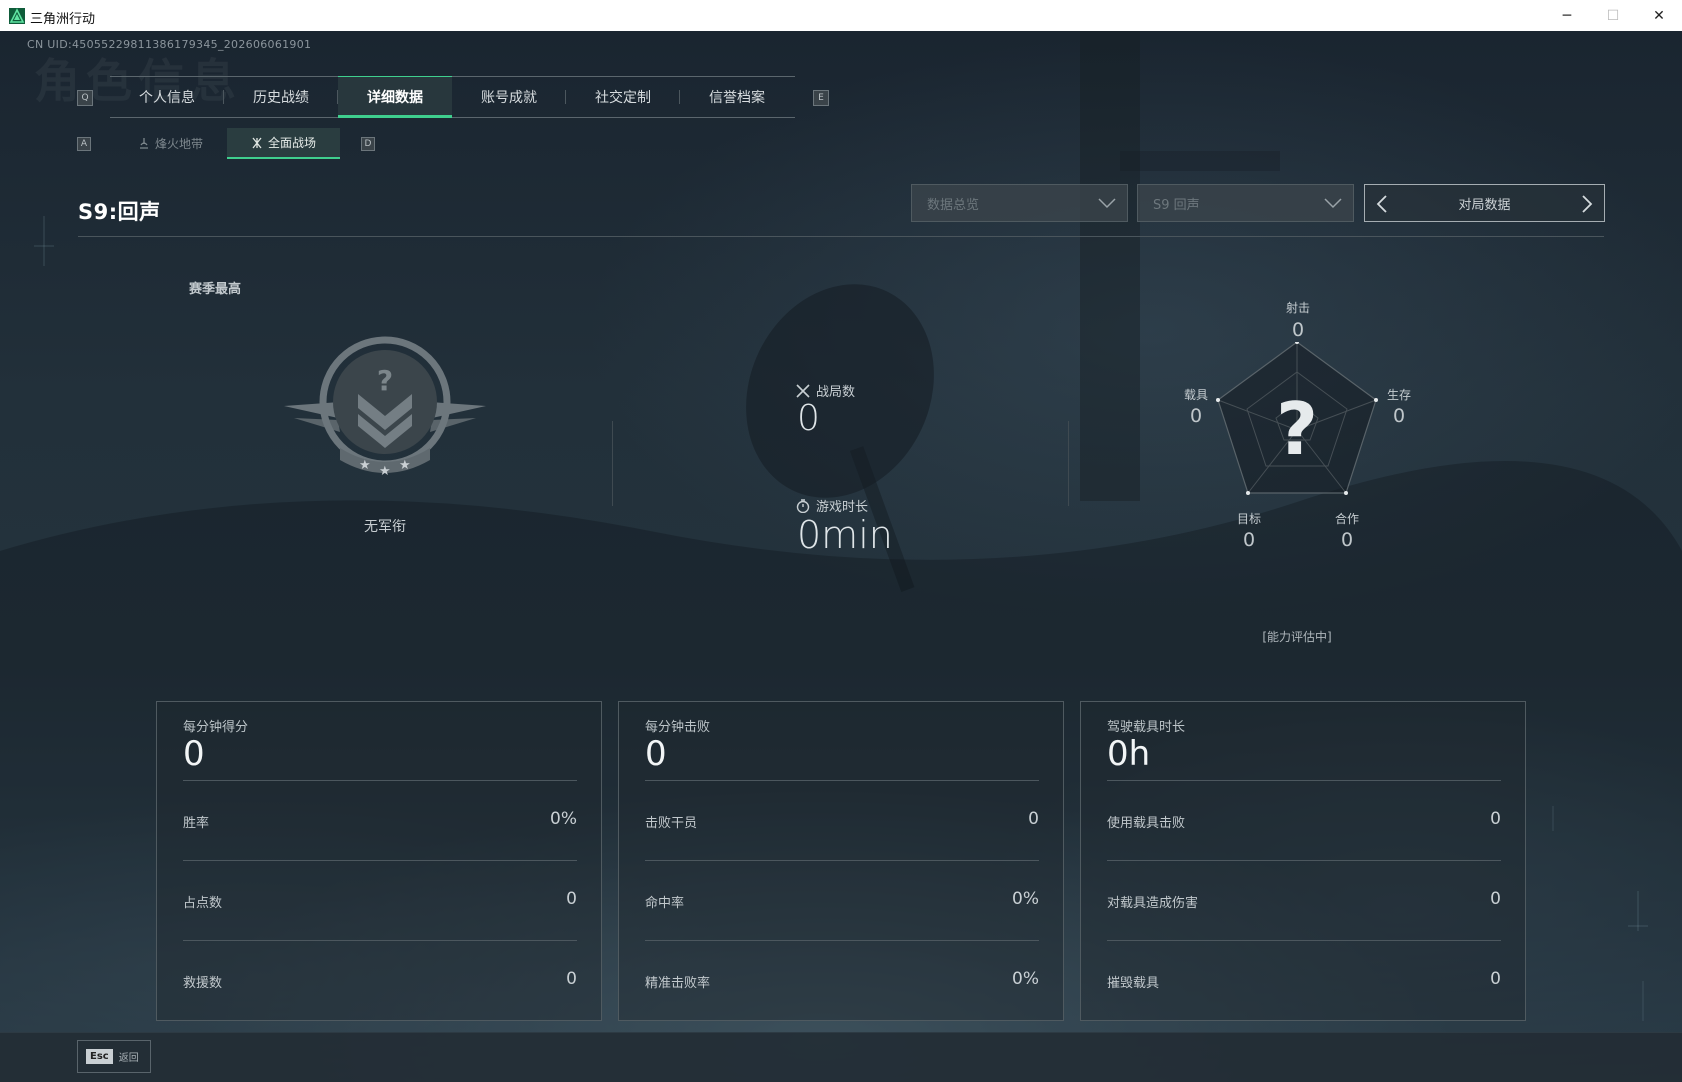 This screenshot has width=1682, height=1082. What do you see at coordinates (143, 143) in the screenshot?
I see `beacon-icon` at bounding box center [143, 143].